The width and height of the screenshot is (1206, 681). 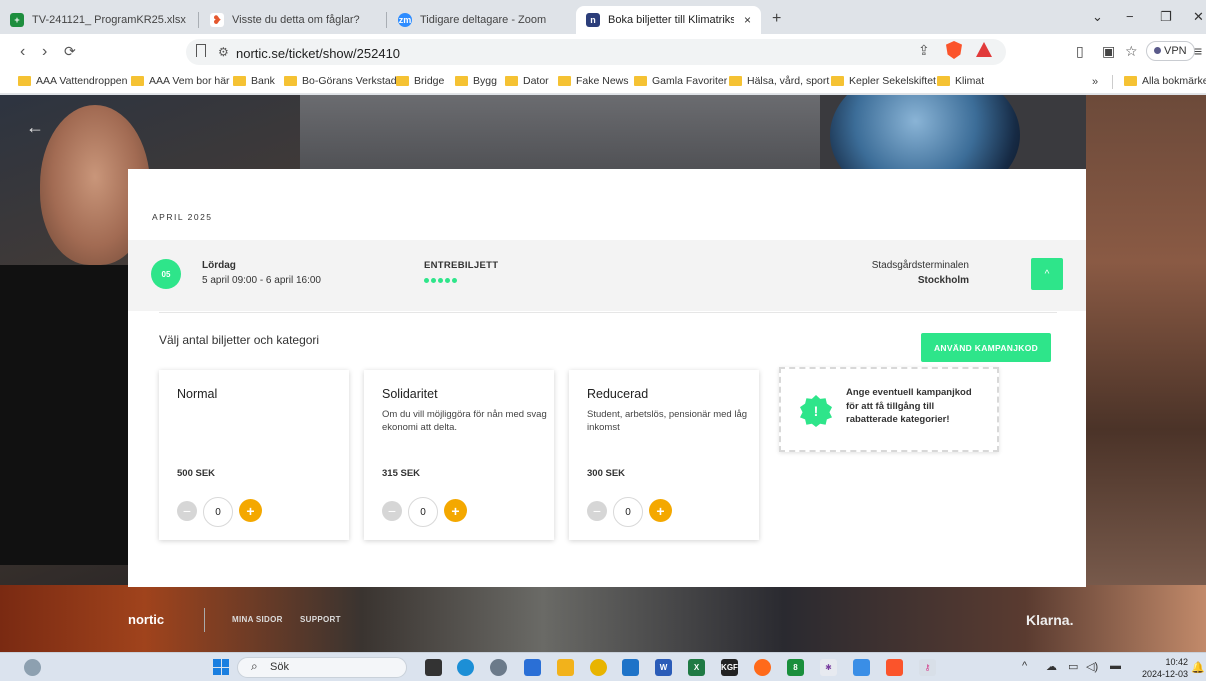 I want to click on site-settings-icon: ⚙, so click(x=223, y=52).